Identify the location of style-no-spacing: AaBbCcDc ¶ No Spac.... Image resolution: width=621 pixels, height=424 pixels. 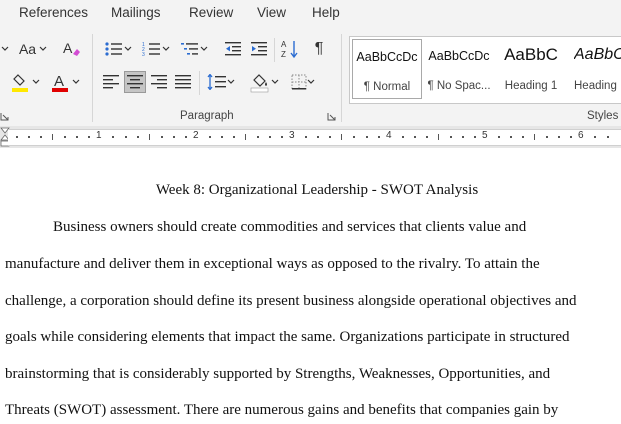
(459, 69).